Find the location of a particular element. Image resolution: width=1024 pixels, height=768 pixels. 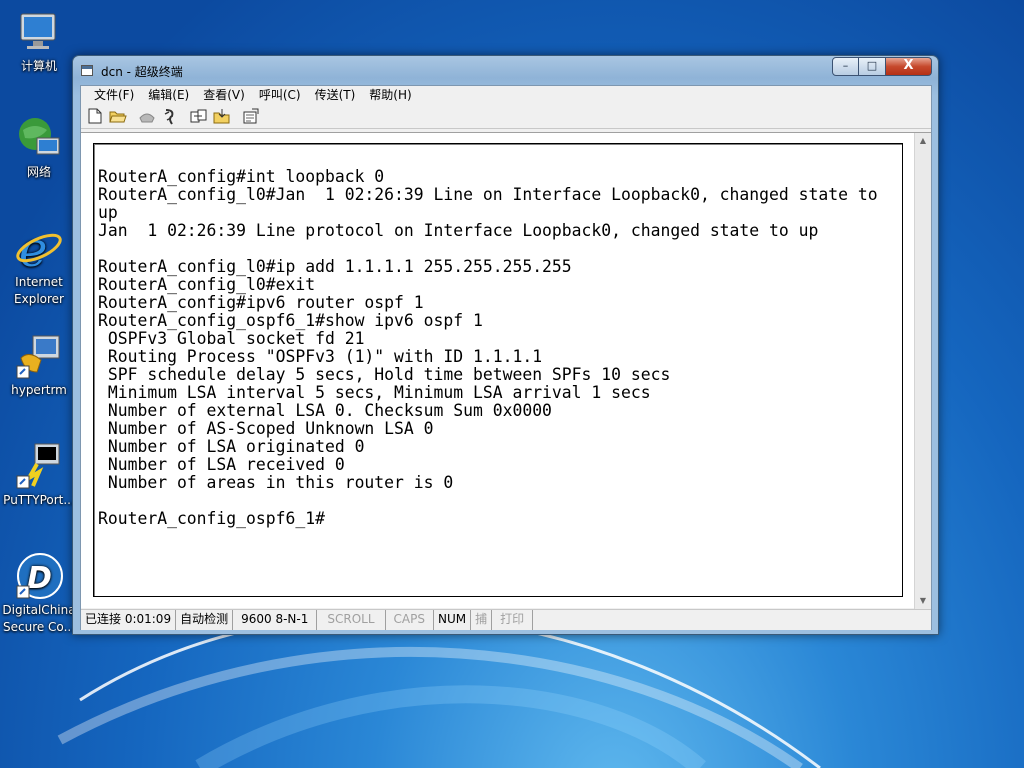

open-icon is located at coordinates (118, 117).